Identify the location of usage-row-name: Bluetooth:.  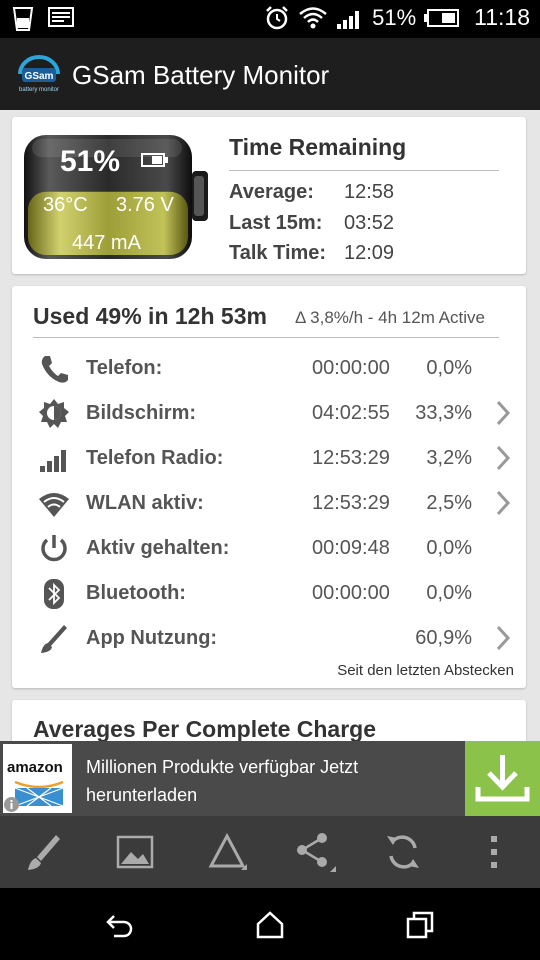
(136, 593).